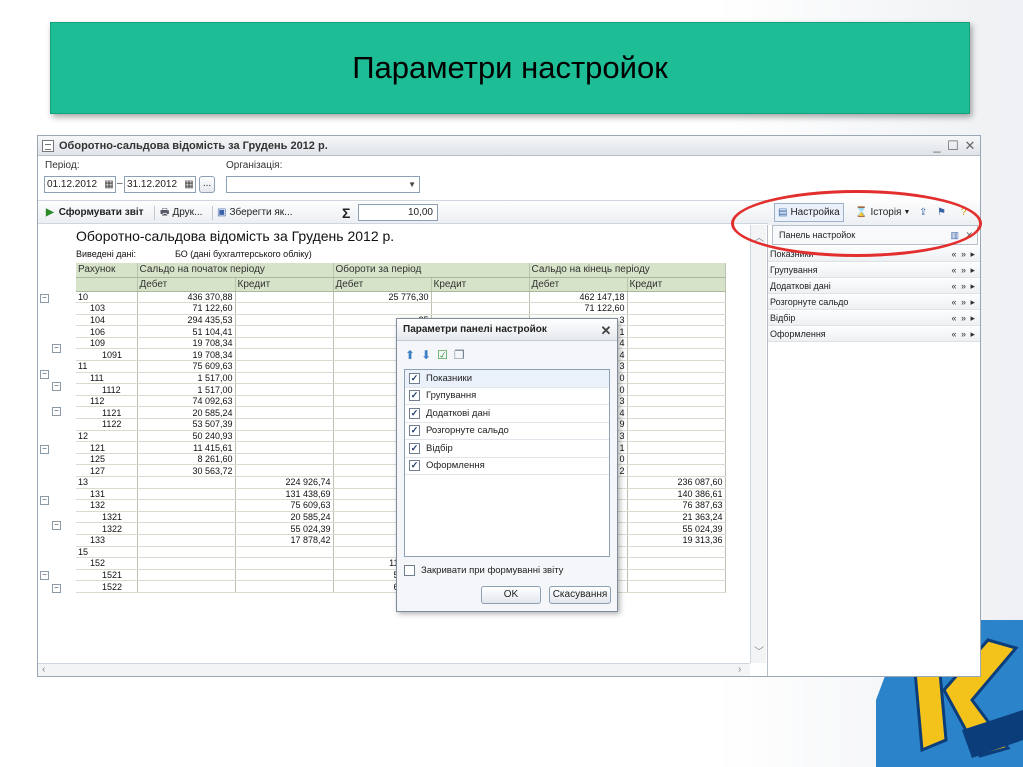  Describe the element at coordinates (401, 297) in the screenshot. I see `table-row: 10 436 370,88 25 776,30 462 147,18` at that location.